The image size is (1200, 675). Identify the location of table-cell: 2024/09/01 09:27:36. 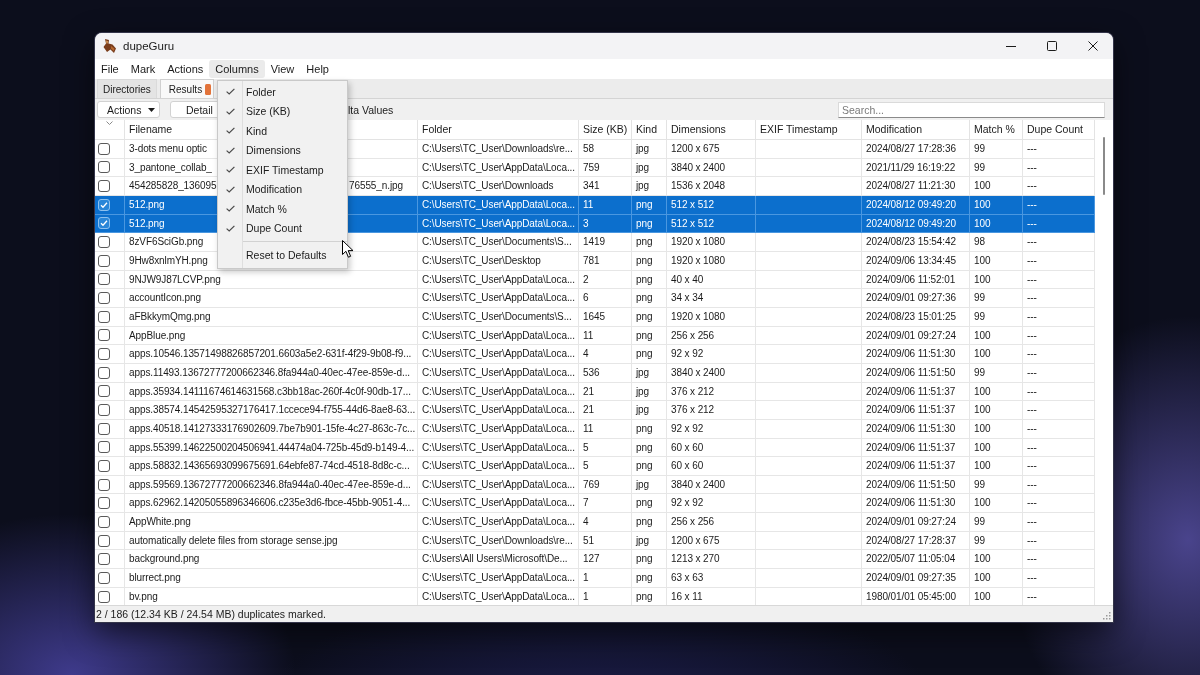
(916, 298).